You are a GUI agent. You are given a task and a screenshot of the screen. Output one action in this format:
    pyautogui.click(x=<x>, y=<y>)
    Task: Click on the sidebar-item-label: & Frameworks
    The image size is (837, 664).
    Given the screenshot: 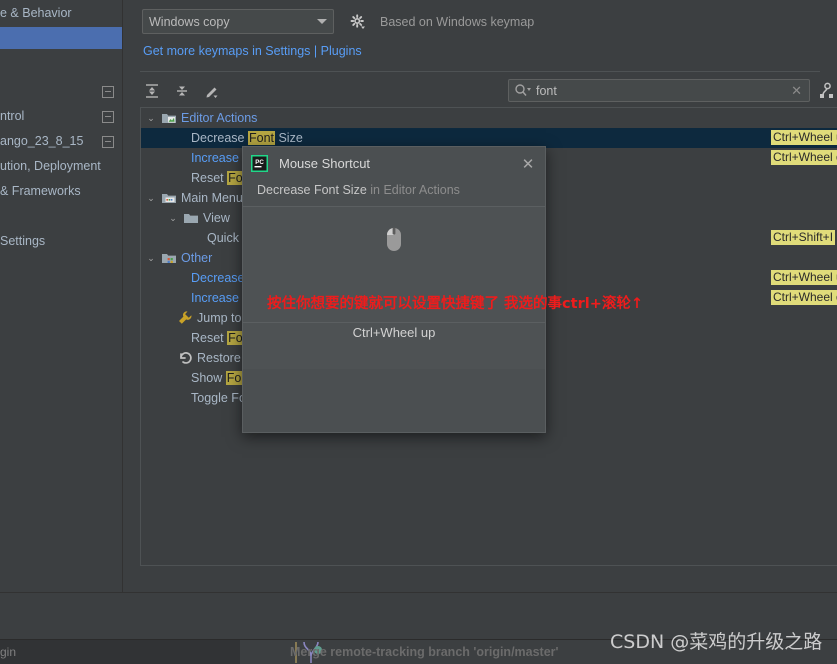 What is the action you would take?
    pyautogui.click(x=40, y=191)
    